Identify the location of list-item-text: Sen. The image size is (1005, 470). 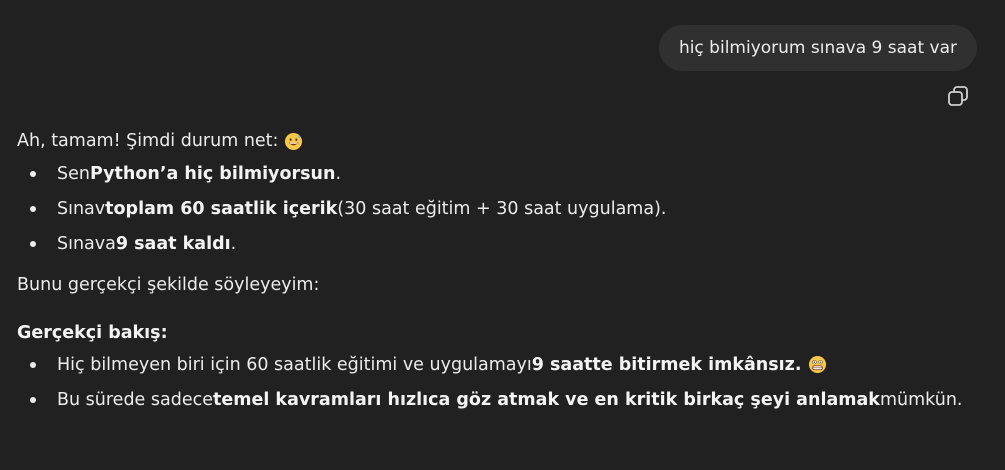
(73, 173).